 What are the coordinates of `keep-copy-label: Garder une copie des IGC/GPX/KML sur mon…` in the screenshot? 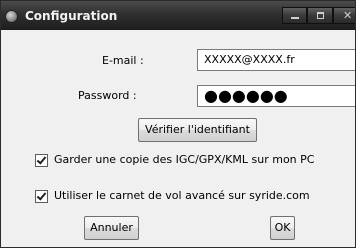 It's located at (184, 159).